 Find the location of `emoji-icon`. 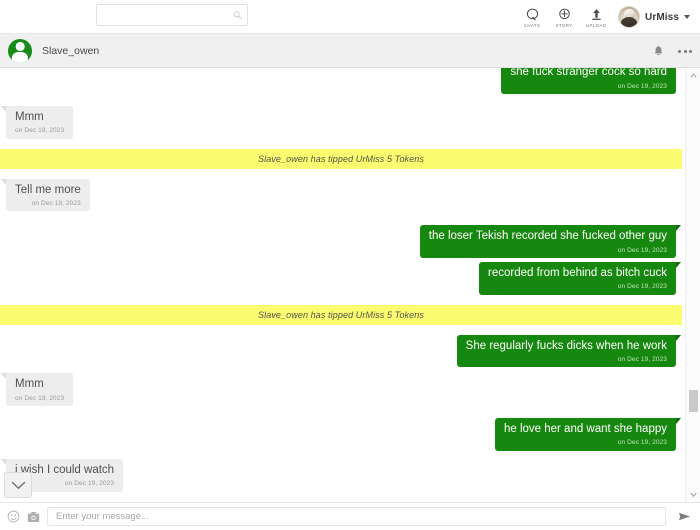

emoji-icon is located at coordinates (13, 516).